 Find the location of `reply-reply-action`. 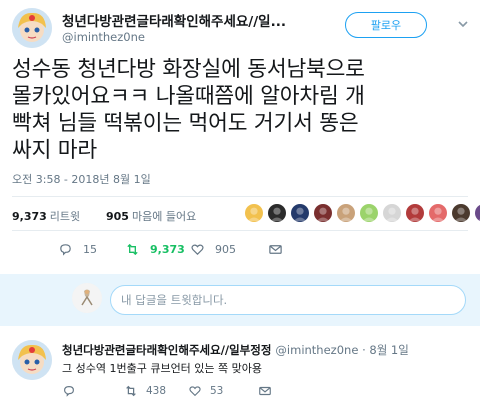

reply-reply-action is located at coordinates (73, 391).